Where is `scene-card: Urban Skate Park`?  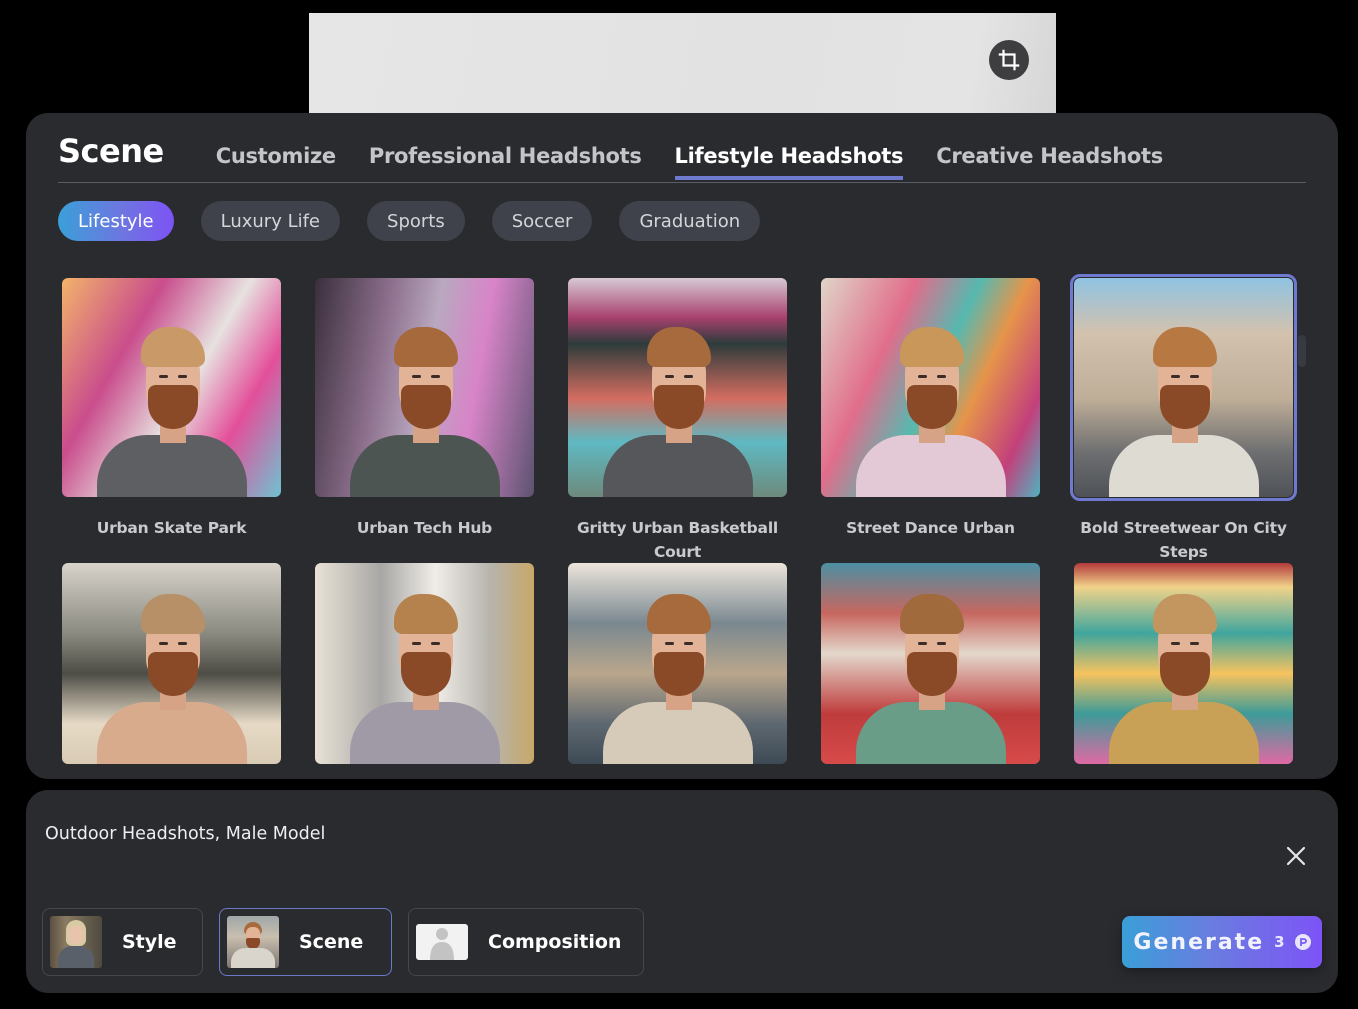 scene-card: Urban Skate Park is located at coordinates (171, 409).